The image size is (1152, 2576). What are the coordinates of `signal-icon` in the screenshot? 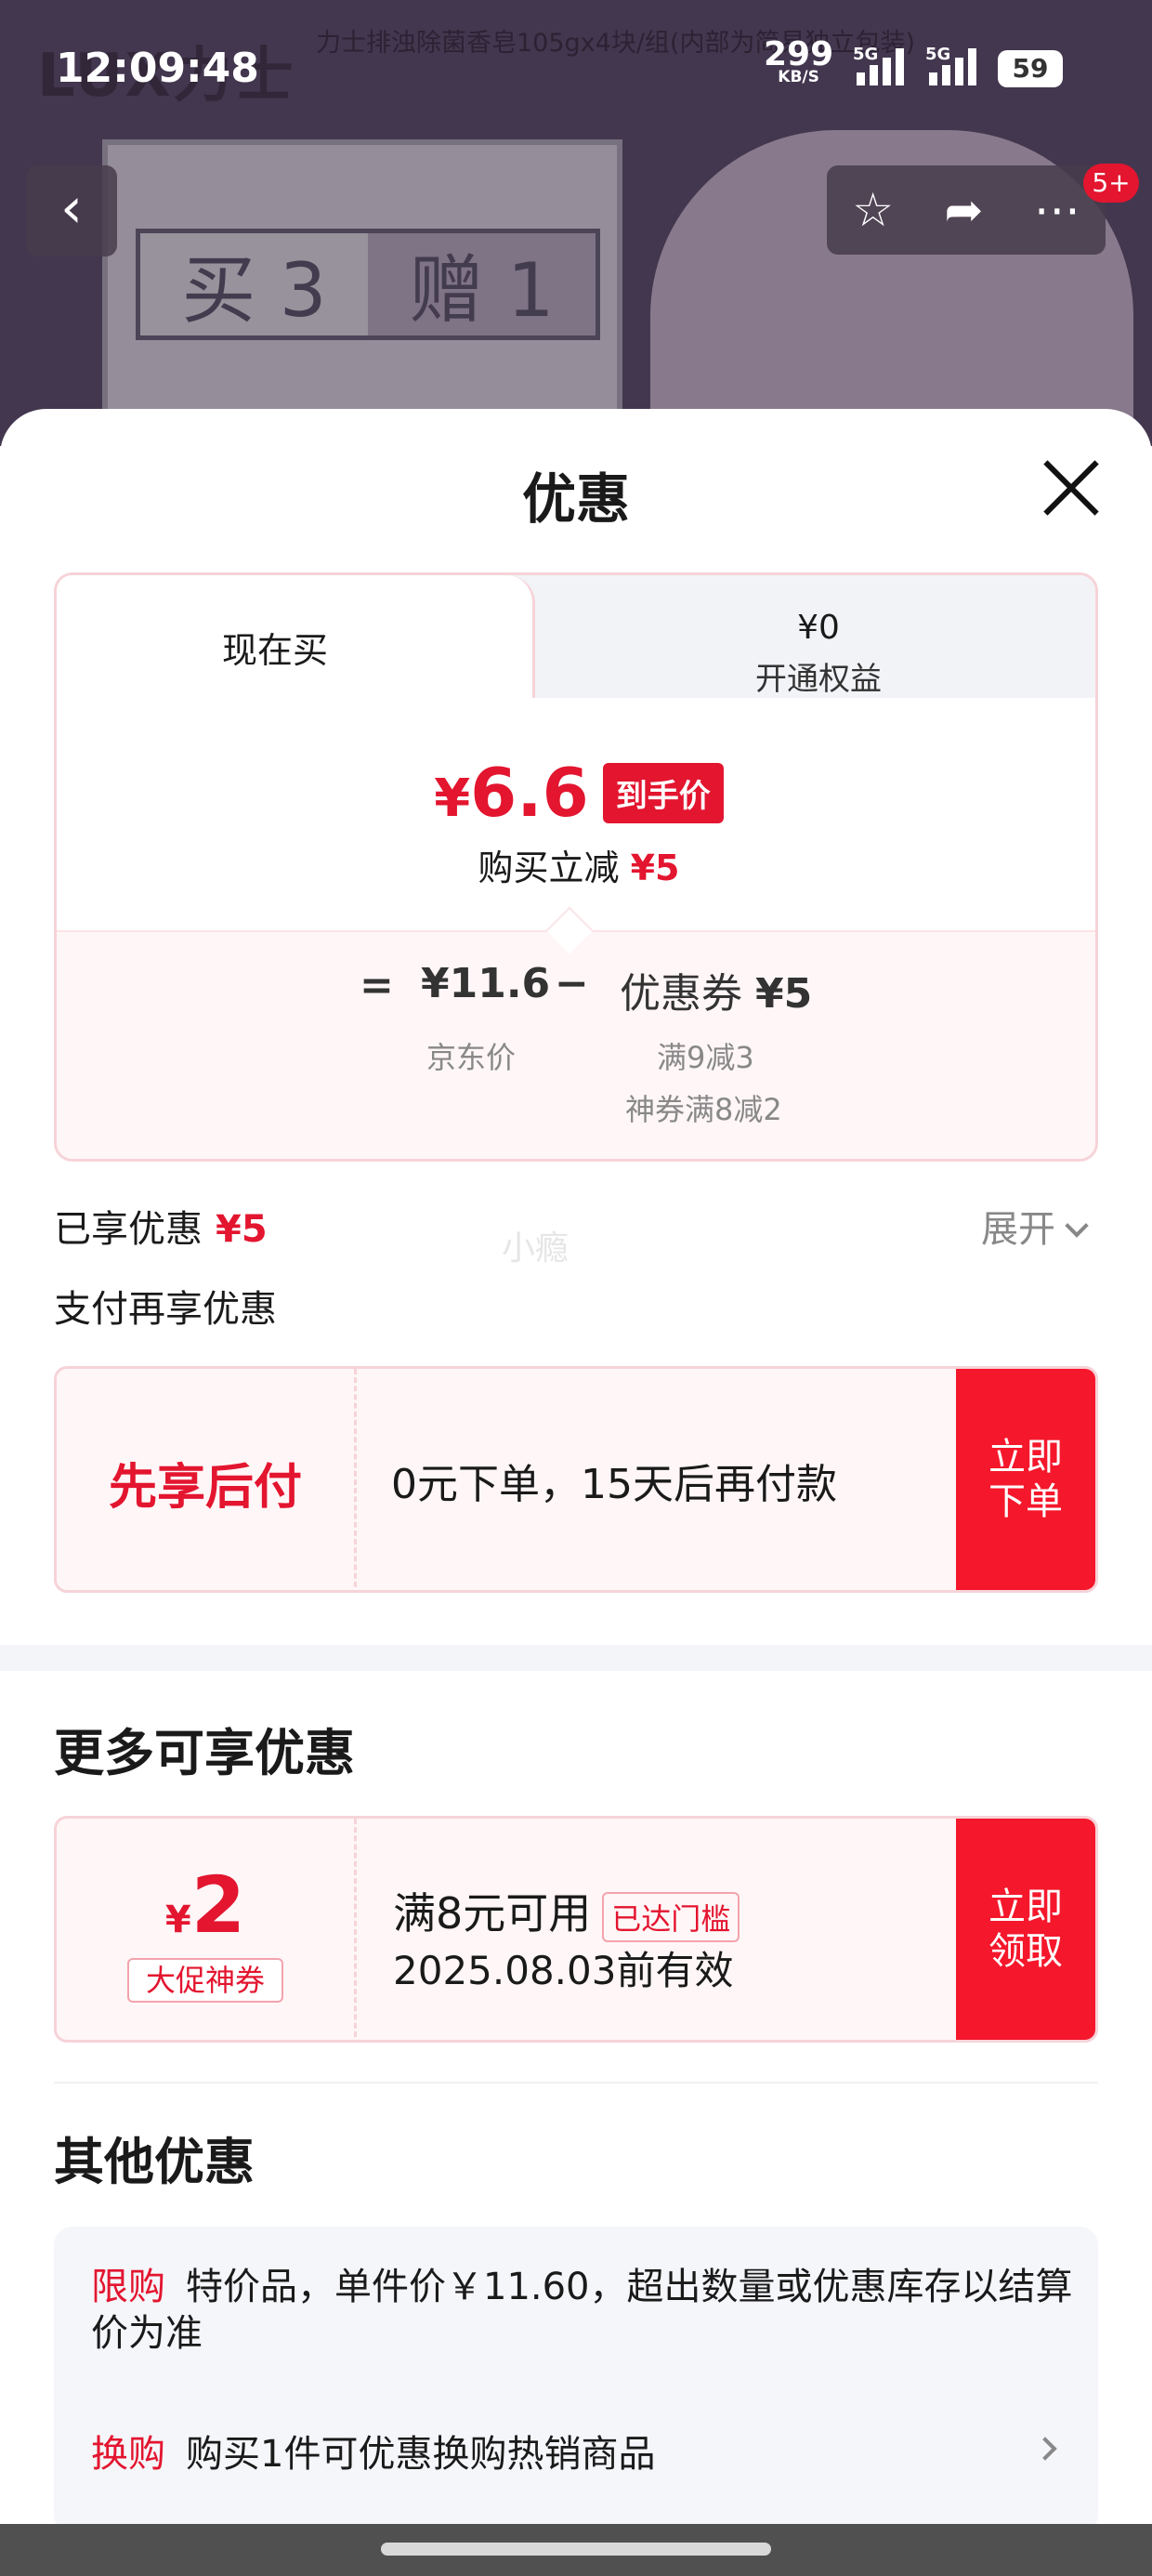 It's located at (880, 65).